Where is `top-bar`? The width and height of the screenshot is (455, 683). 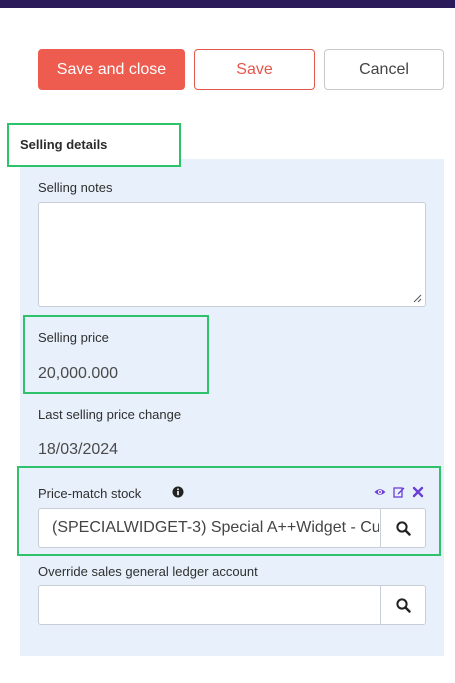 top-bar is located at coordinates (227, 4).